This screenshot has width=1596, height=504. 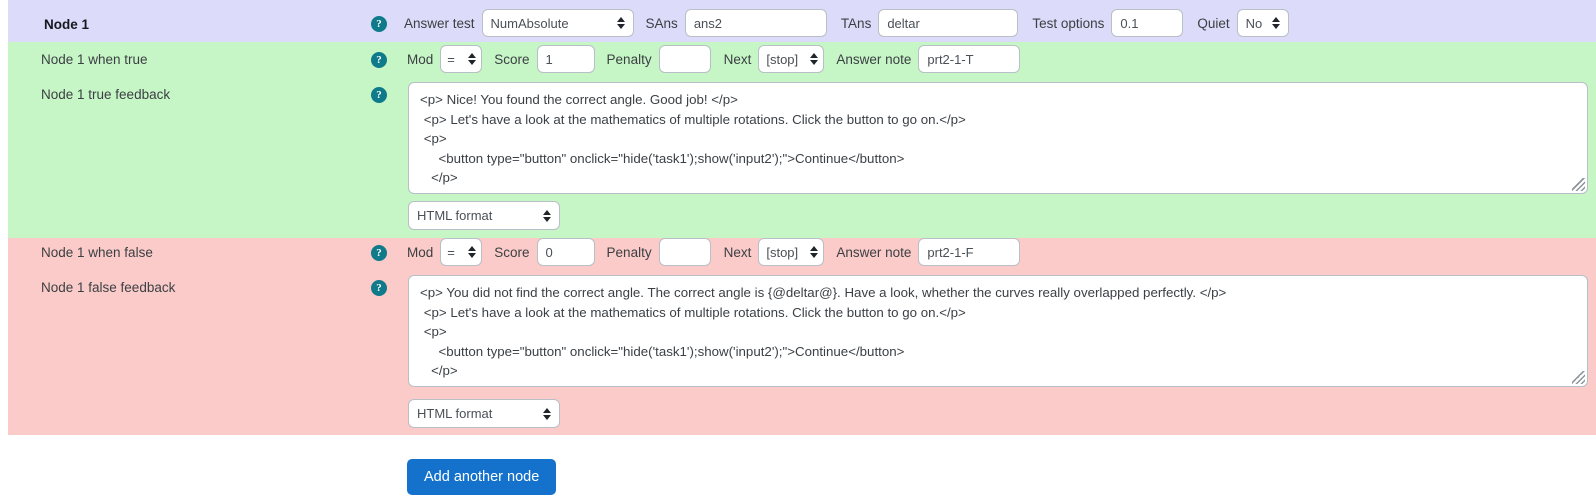 What do you see at coordinates (108, 287) in the screenshot?
I see `false-feedback-label: Node 1 false feedback` at bounding box center [108, 287].